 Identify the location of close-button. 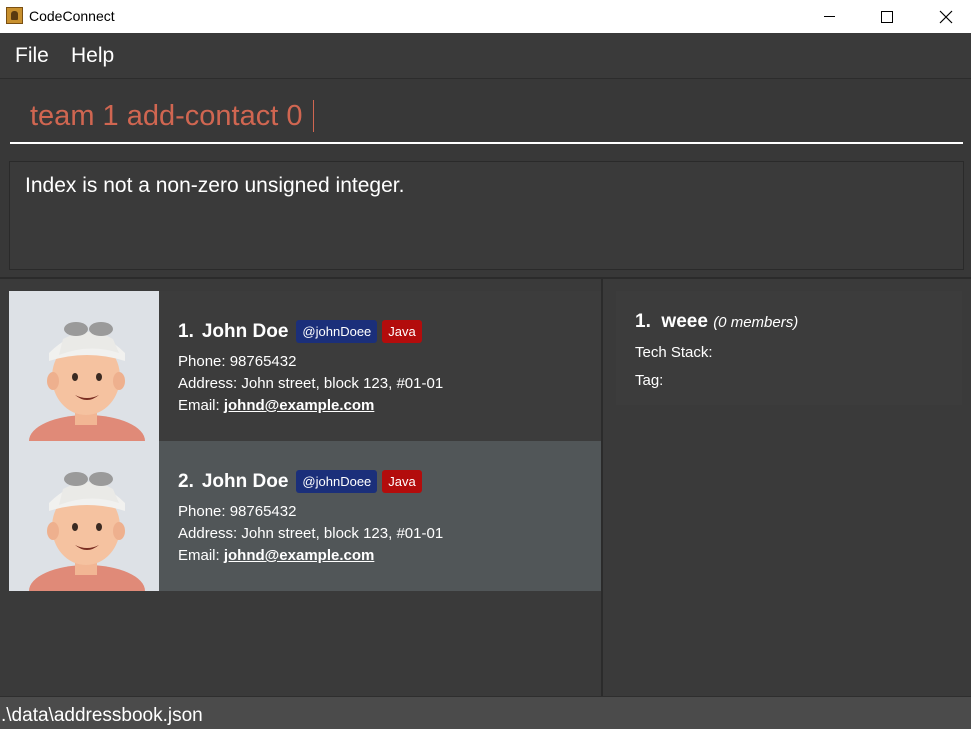
(946, 16).